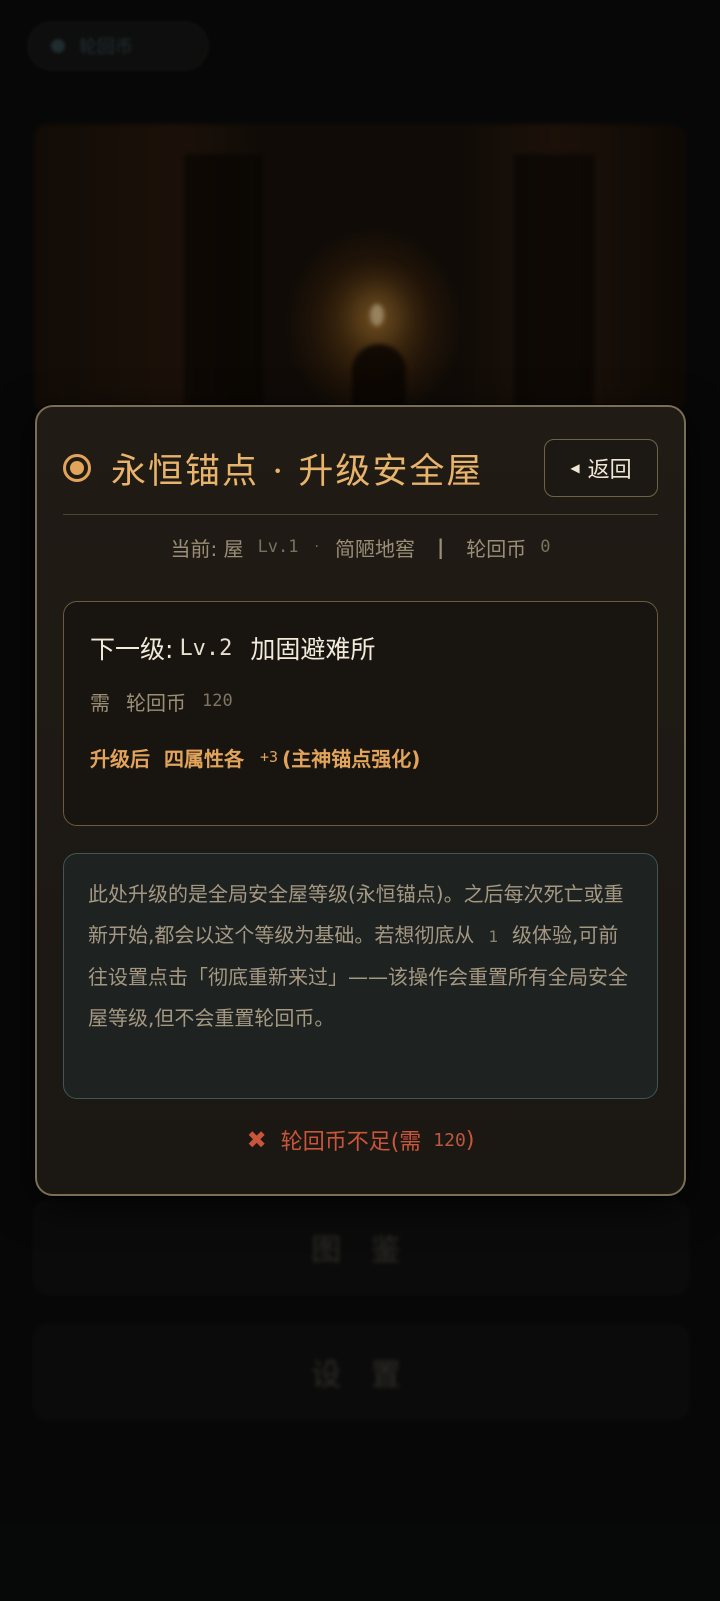 The width and height of the screenshot is (720, 1601). What do you see at coordinates (100, 702) in the screenshot?
I see `cost-prefix: 需` at bounding box center [100, 702].